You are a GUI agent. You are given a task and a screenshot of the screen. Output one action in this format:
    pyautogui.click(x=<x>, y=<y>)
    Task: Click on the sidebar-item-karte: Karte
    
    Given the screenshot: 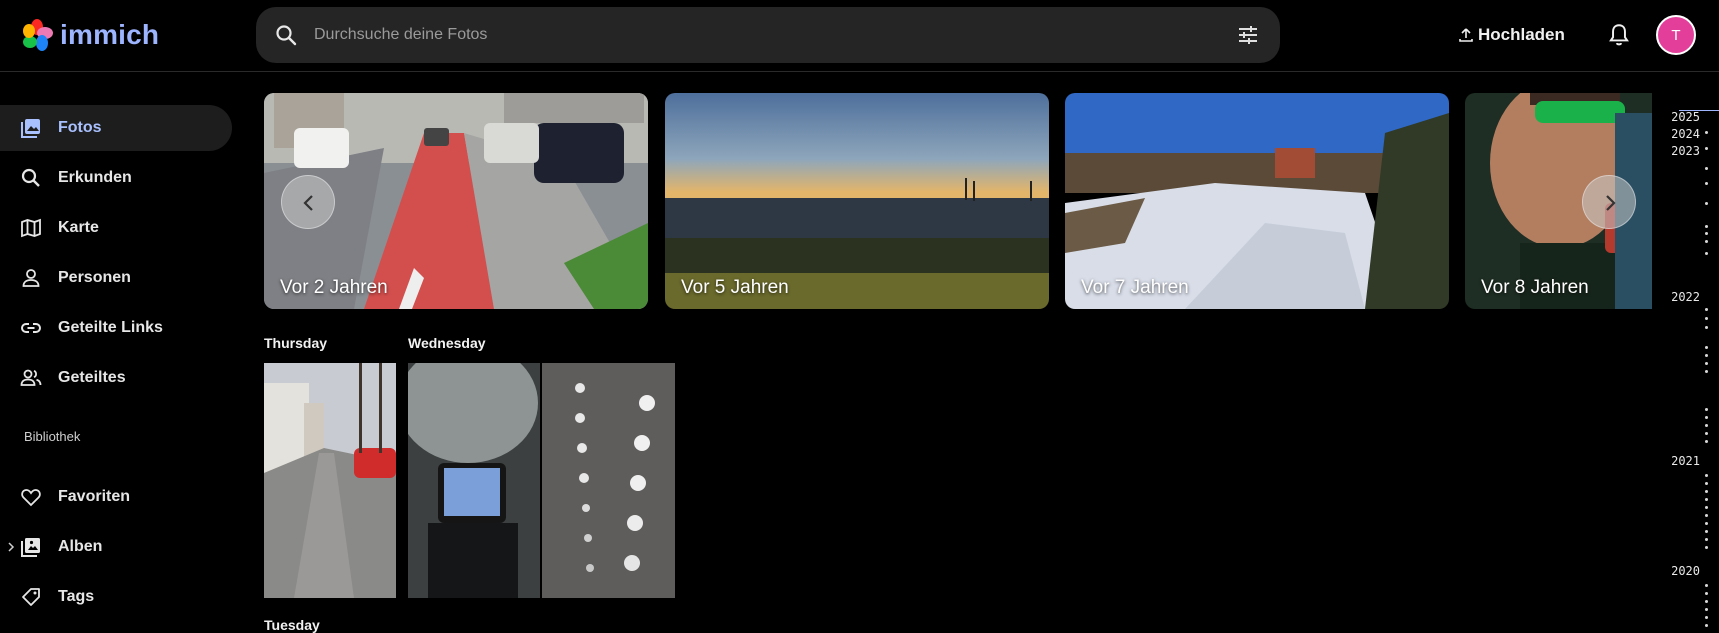 What is the action you would take?
    pyautogui.click(x=116, y=228)
    